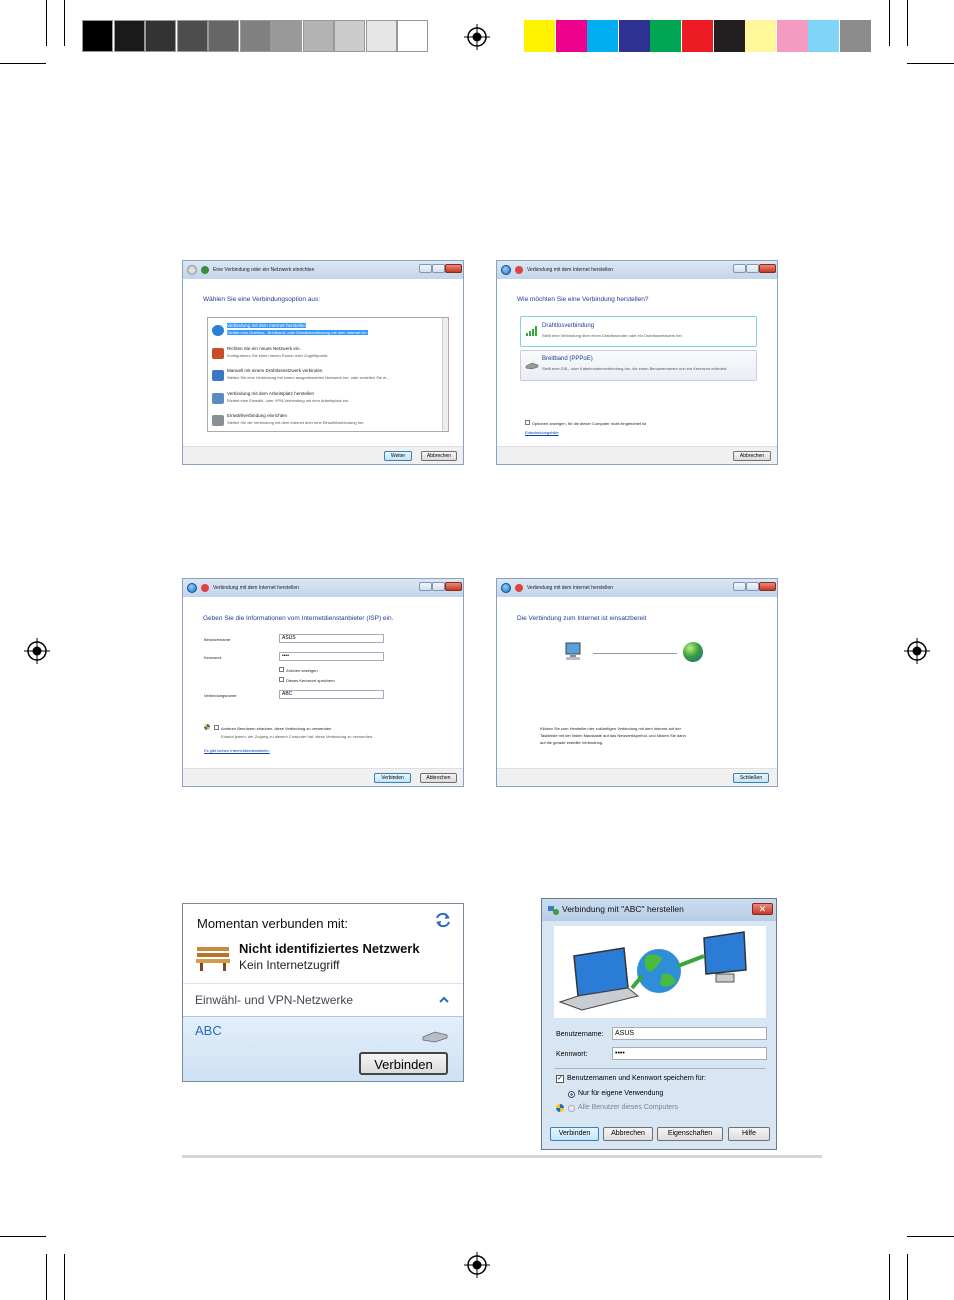  What do you see at coordinates (444, 999) in the screenshot?
I see `chevron-up-icon` at bounding box center [444, 999].